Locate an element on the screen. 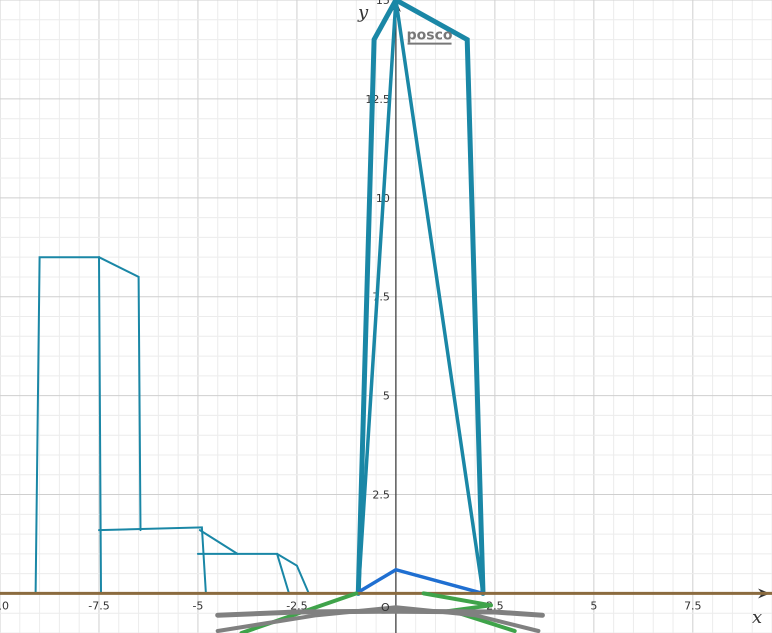 Image resolution: width=772 pixels, height=633 pixels. y-axis-label: y is located at coordinates (363, 12).